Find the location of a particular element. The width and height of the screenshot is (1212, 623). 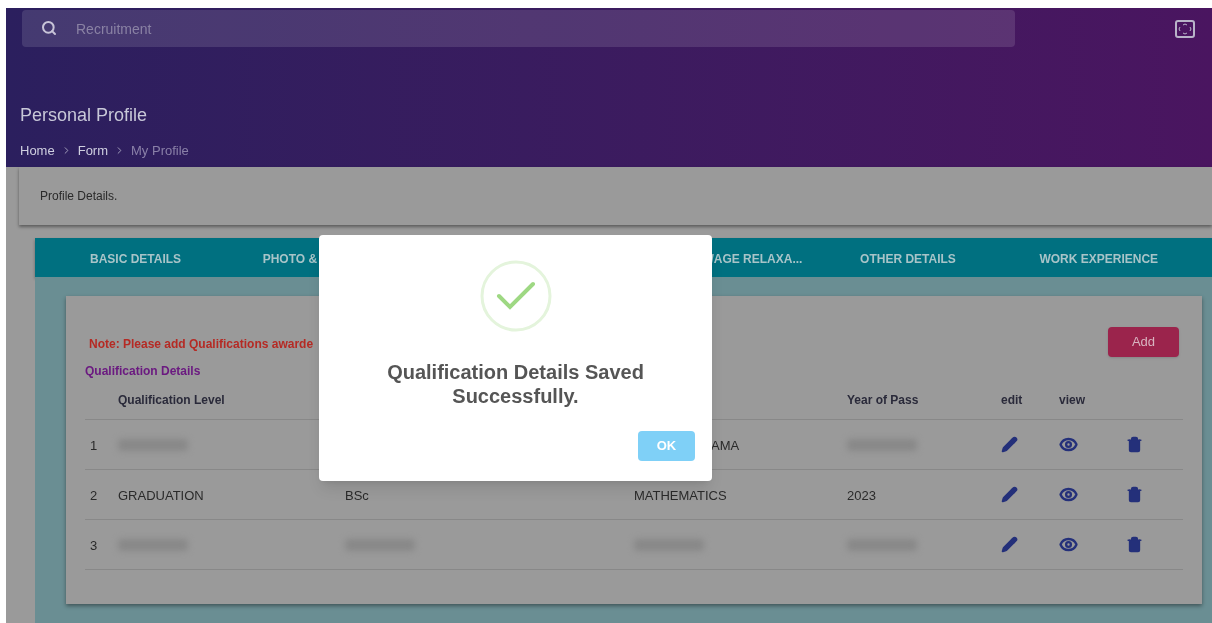

breadcrumb-link: Home is located at coordinates (37, 151).